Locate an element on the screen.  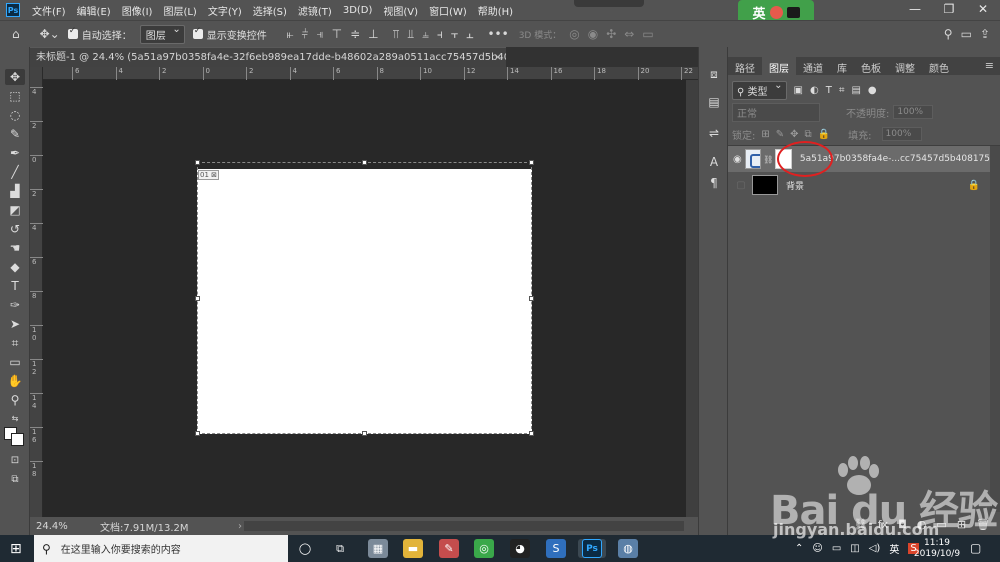
layers-scrollbar is located at coordinates (995, 329).